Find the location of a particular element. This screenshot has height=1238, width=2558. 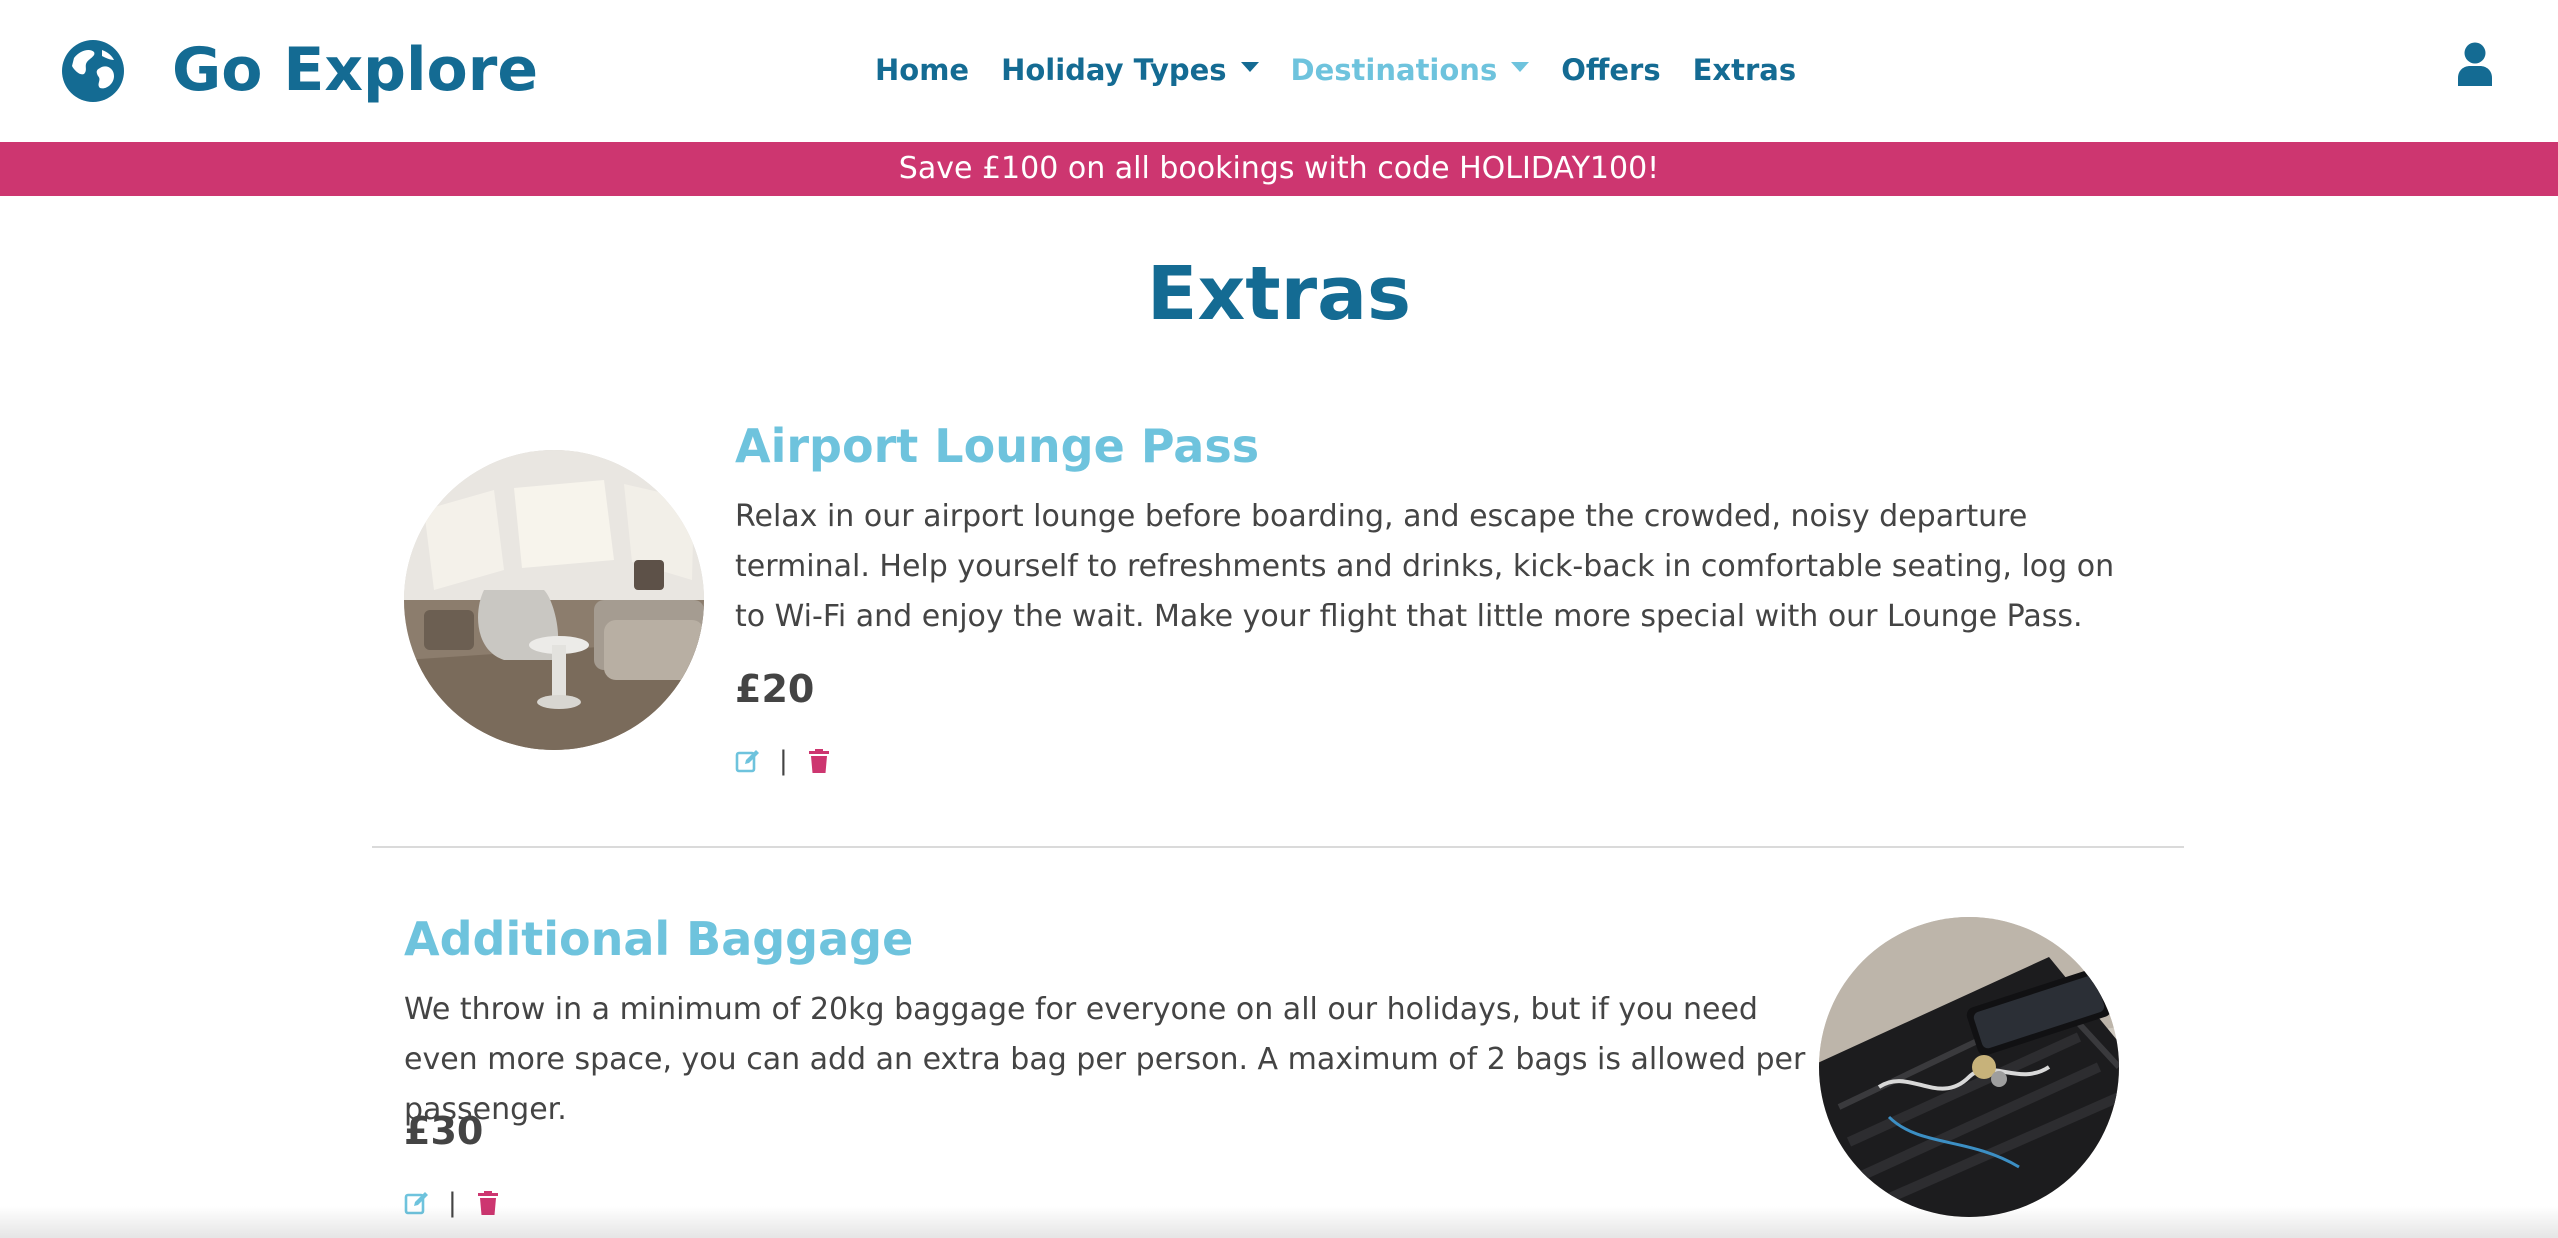

nav-home-label: Home is located at coordinates (922, 70).